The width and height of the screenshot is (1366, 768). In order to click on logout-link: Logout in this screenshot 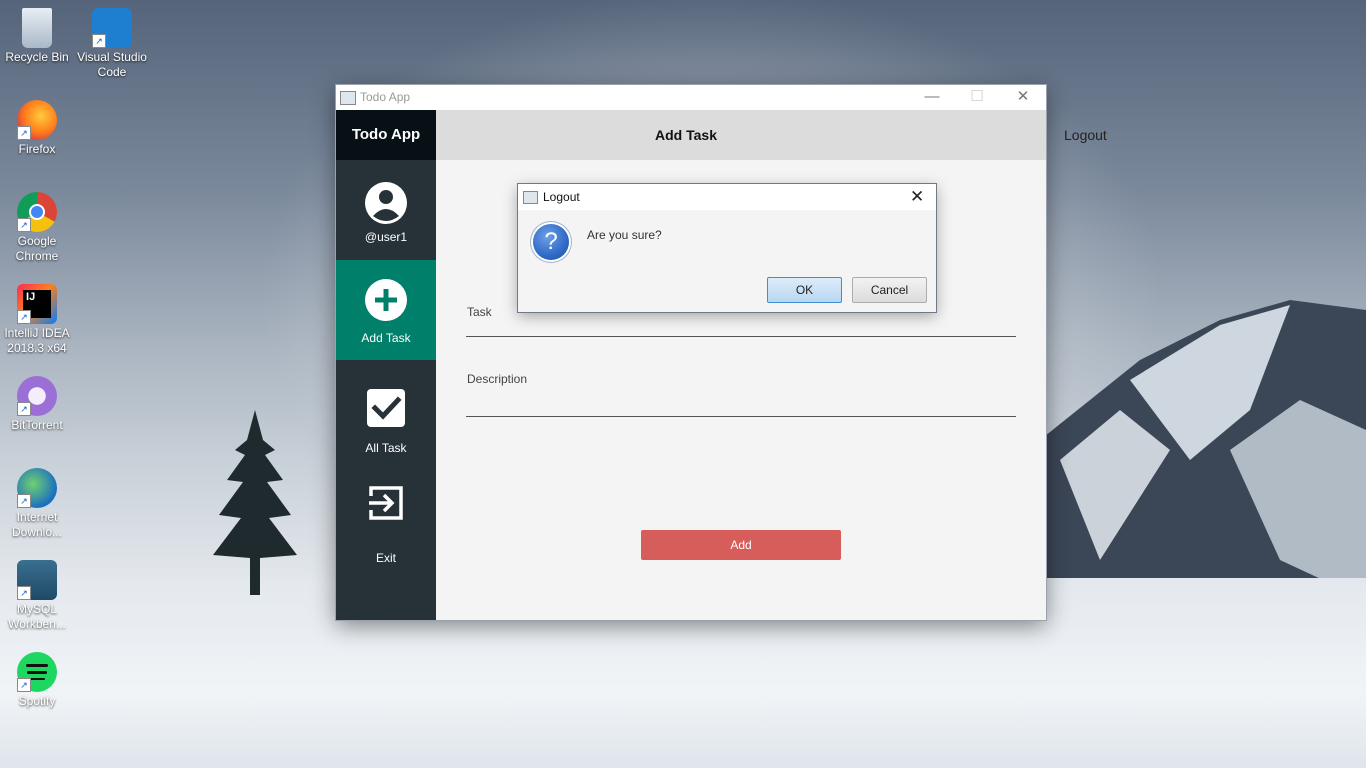, I will do `click(1085, 135)`.